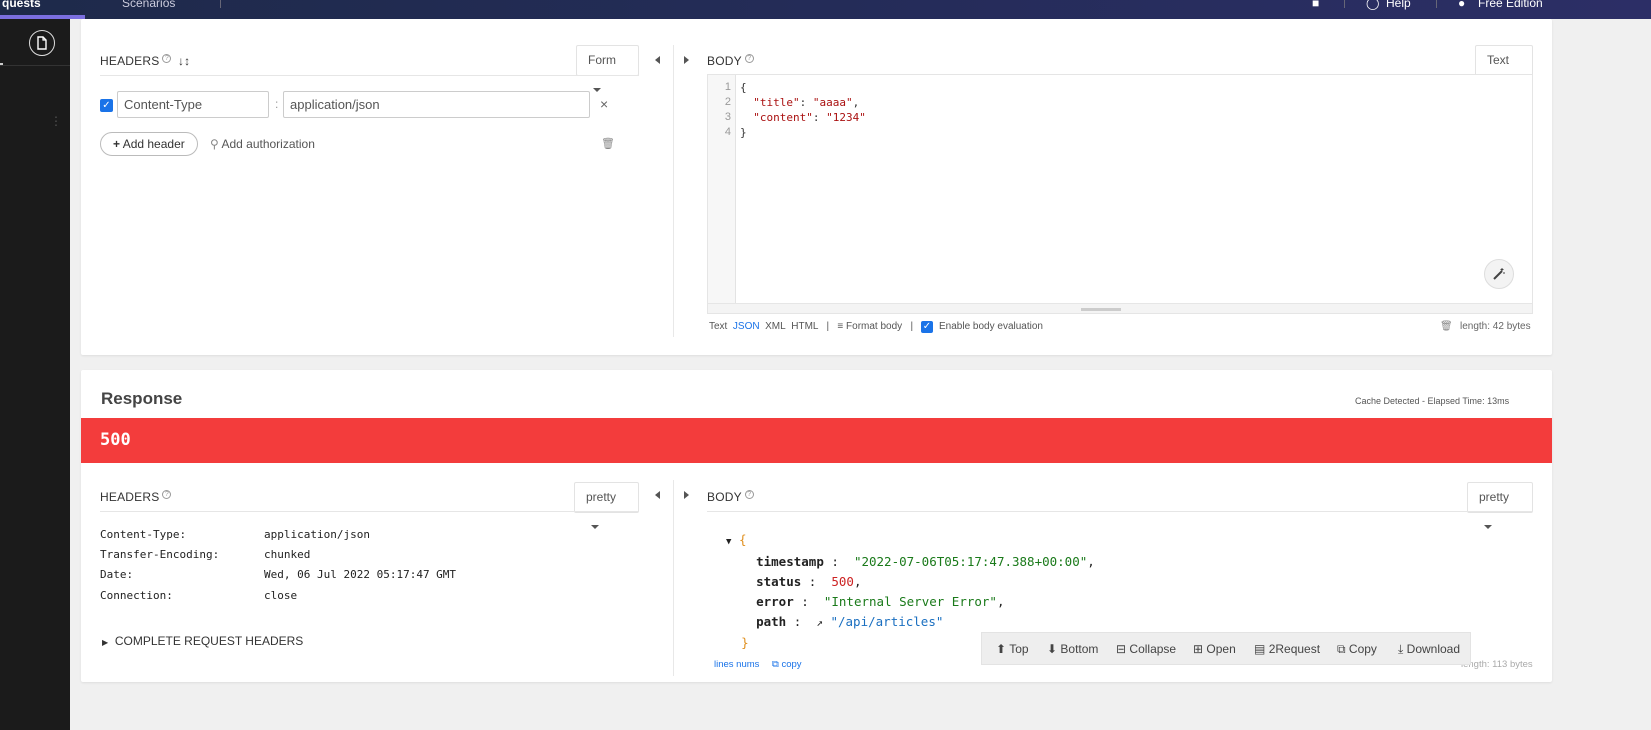 This screenshot has height=730, width=1651. I want to click on top-navigation-bar: quests Scenarios ■ ◯ Help ● Free Edition, so click(825, 9).